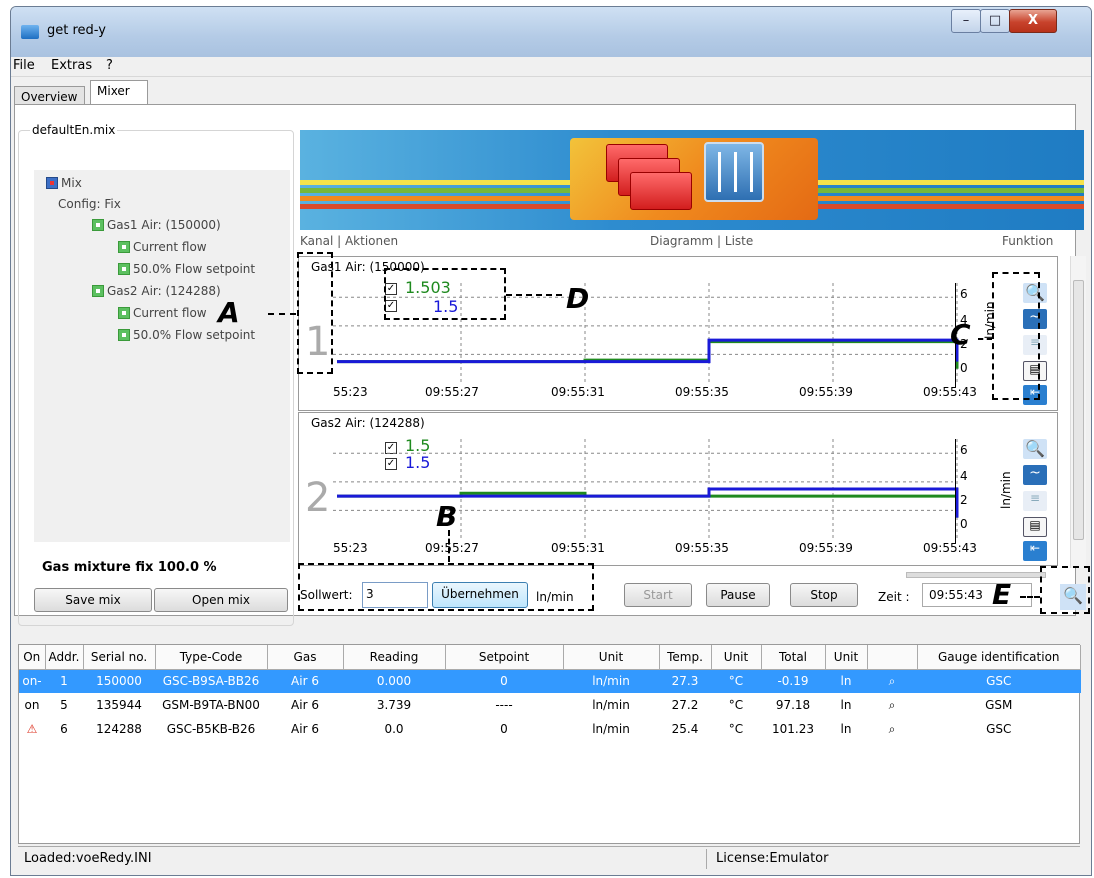 This screenshot has height=878, width=1094. I want to click on annotation-box-c, so click(1016, 336).